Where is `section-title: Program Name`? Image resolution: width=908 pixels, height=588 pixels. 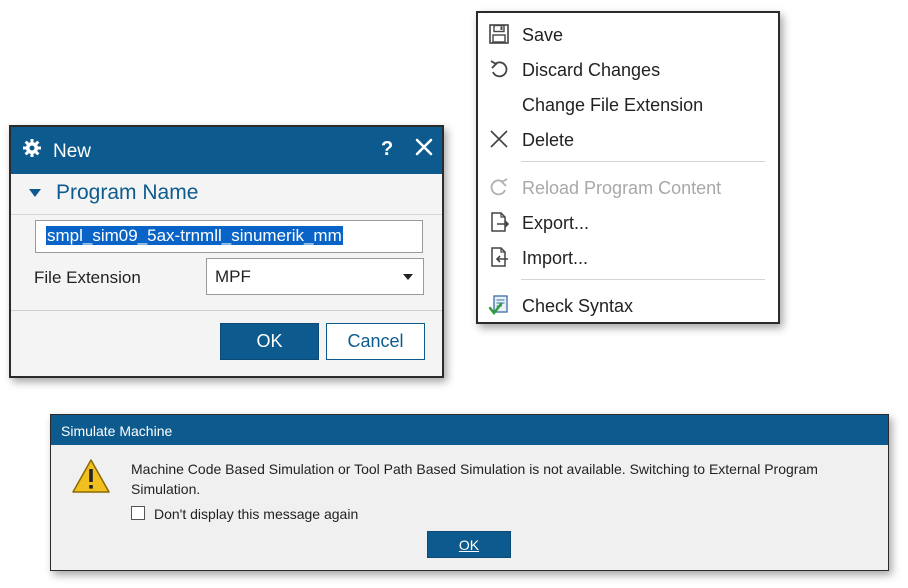 section-title: Program Name is located at coordinates (127, 192).